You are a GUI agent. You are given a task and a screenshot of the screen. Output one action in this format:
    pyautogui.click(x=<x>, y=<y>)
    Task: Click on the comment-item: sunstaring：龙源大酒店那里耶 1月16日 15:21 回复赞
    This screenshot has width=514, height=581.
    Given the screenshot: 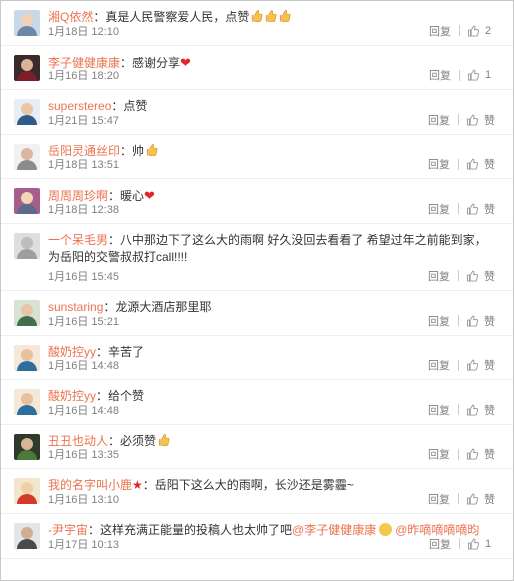 What is the action you would take?
    pyautogui.click(x=257, y=313)
    